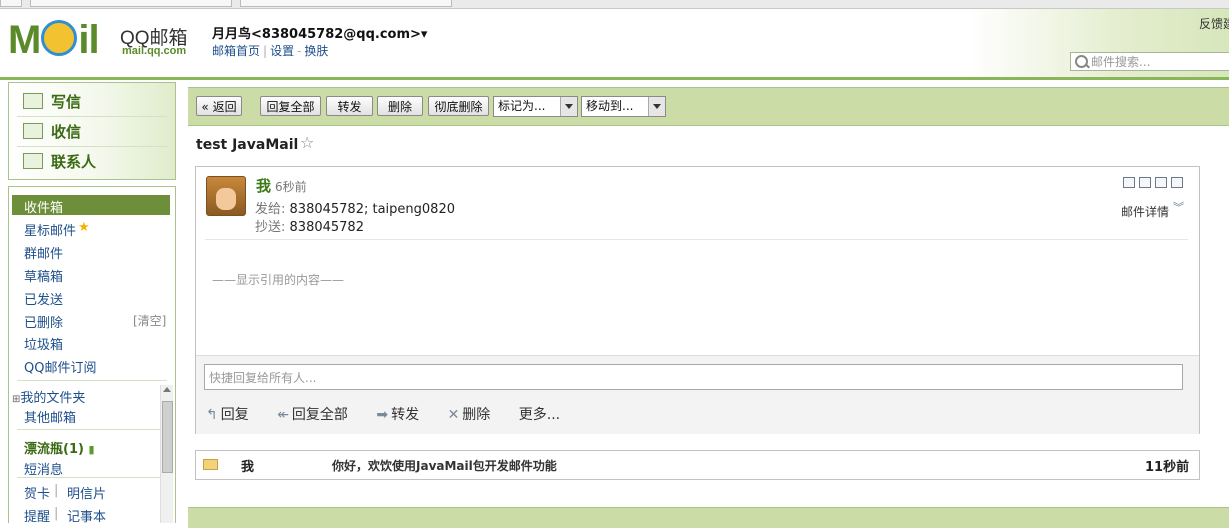 The width and height of the screenshot is (1229, 528). I want to click on folder-inbox: 收件箱, so click(91, 205).